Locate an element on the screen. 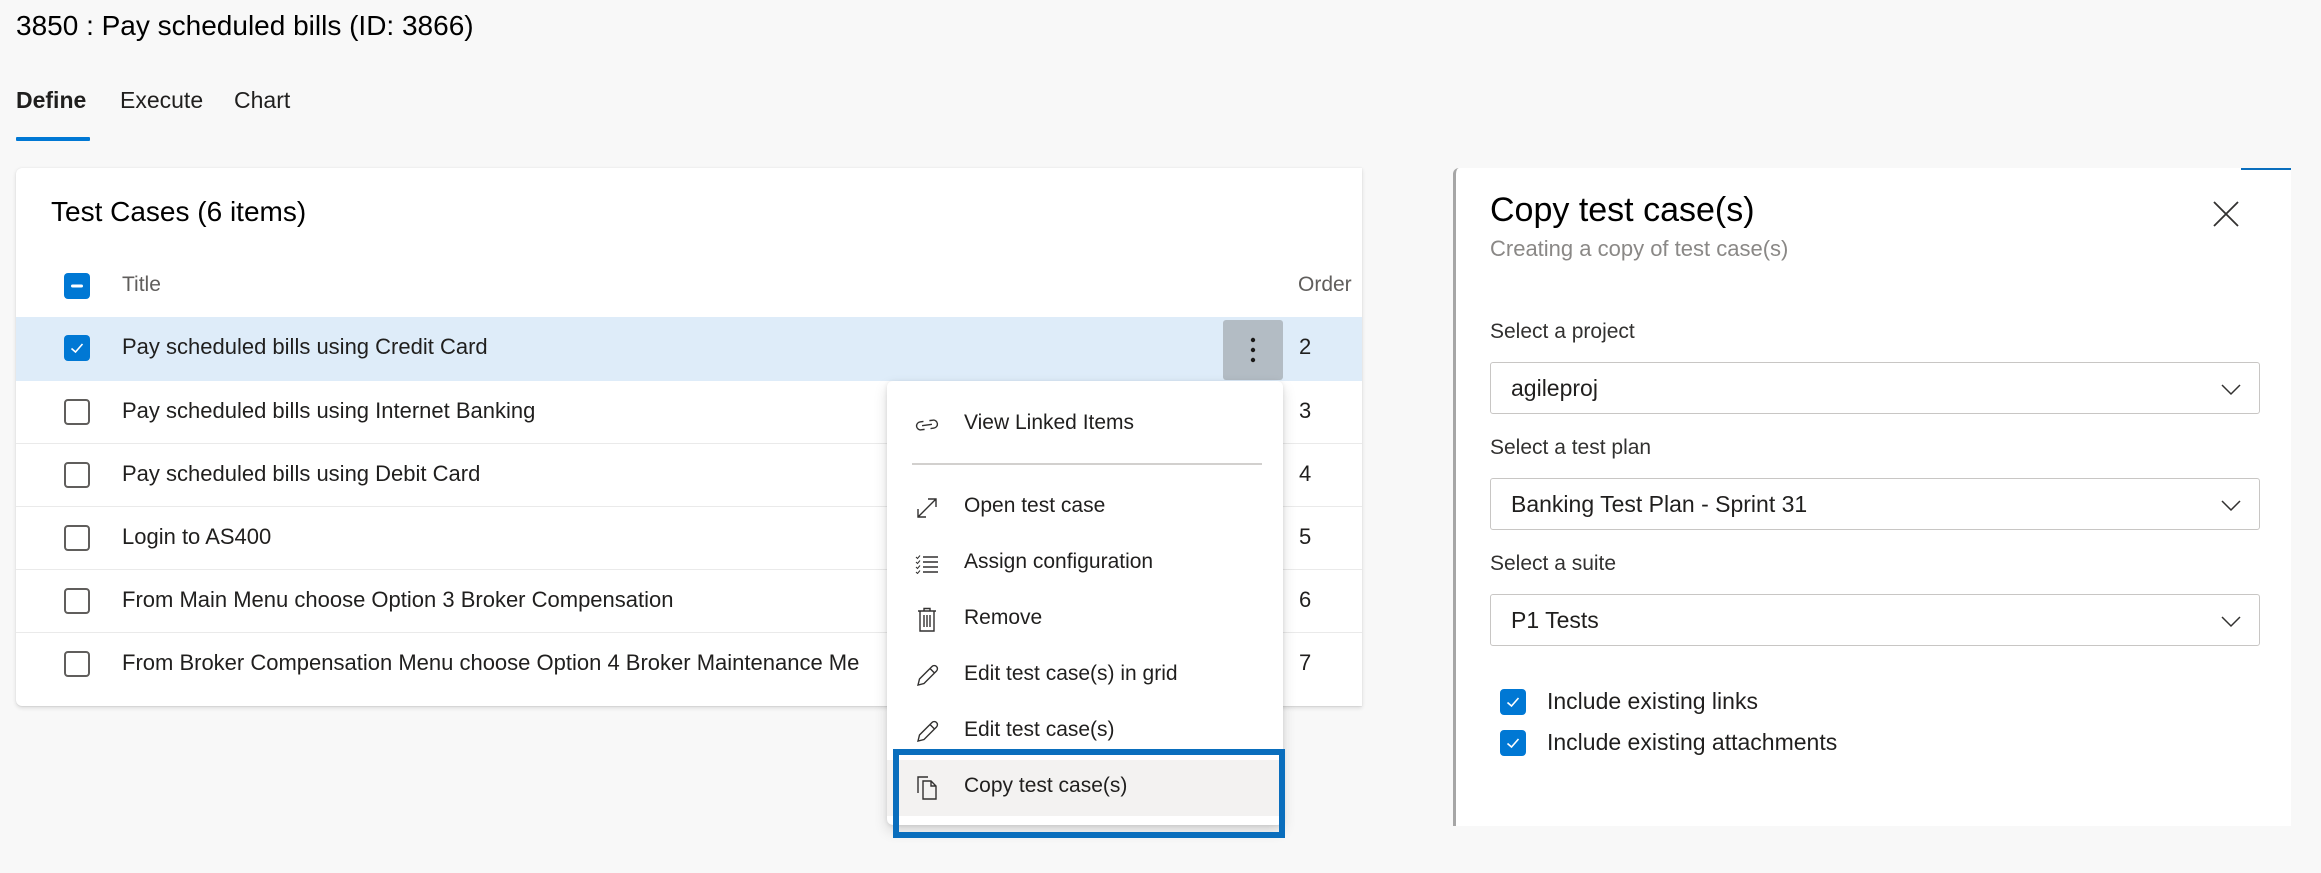  column-header-order: Order is located at coordinates (1325, 285).